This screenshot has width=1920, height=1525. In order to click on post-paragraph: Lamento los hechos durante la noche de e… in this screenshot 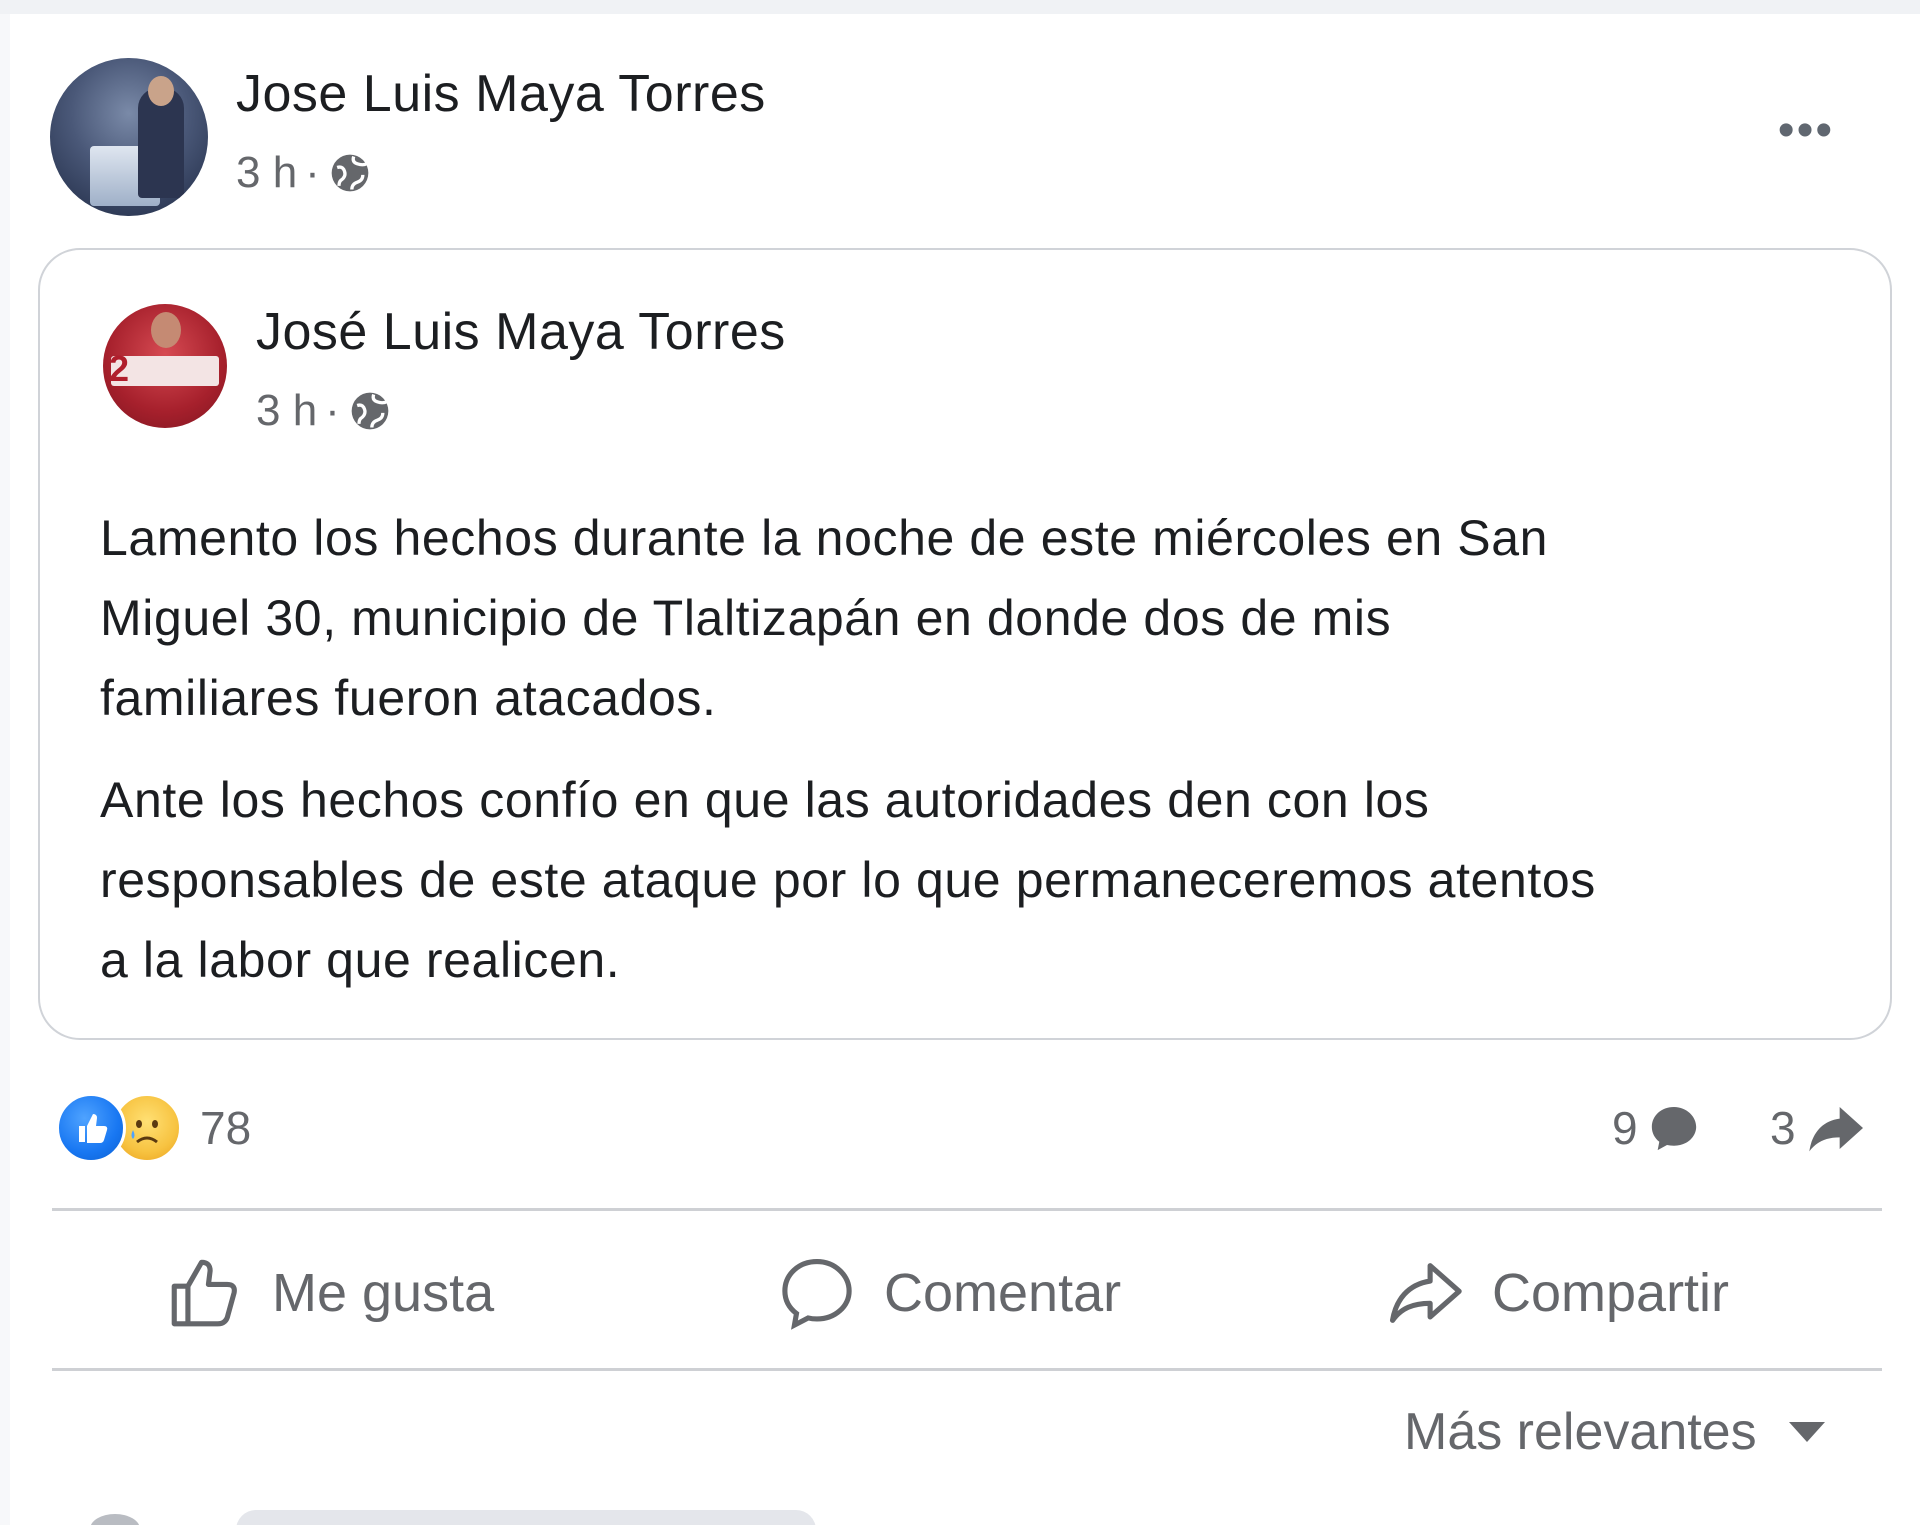, I will do `click(824, 618)`.